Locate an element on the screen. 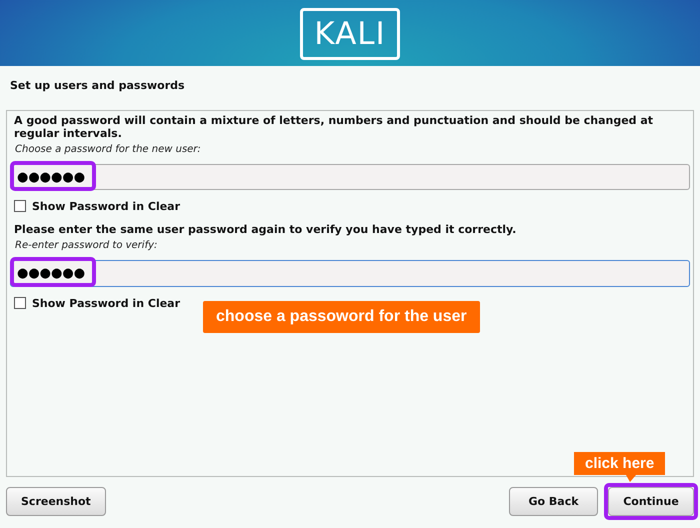 The height and width of the screenshot is (528, 700). dialog-button: Screenshot is located at coordinates (56, 501).